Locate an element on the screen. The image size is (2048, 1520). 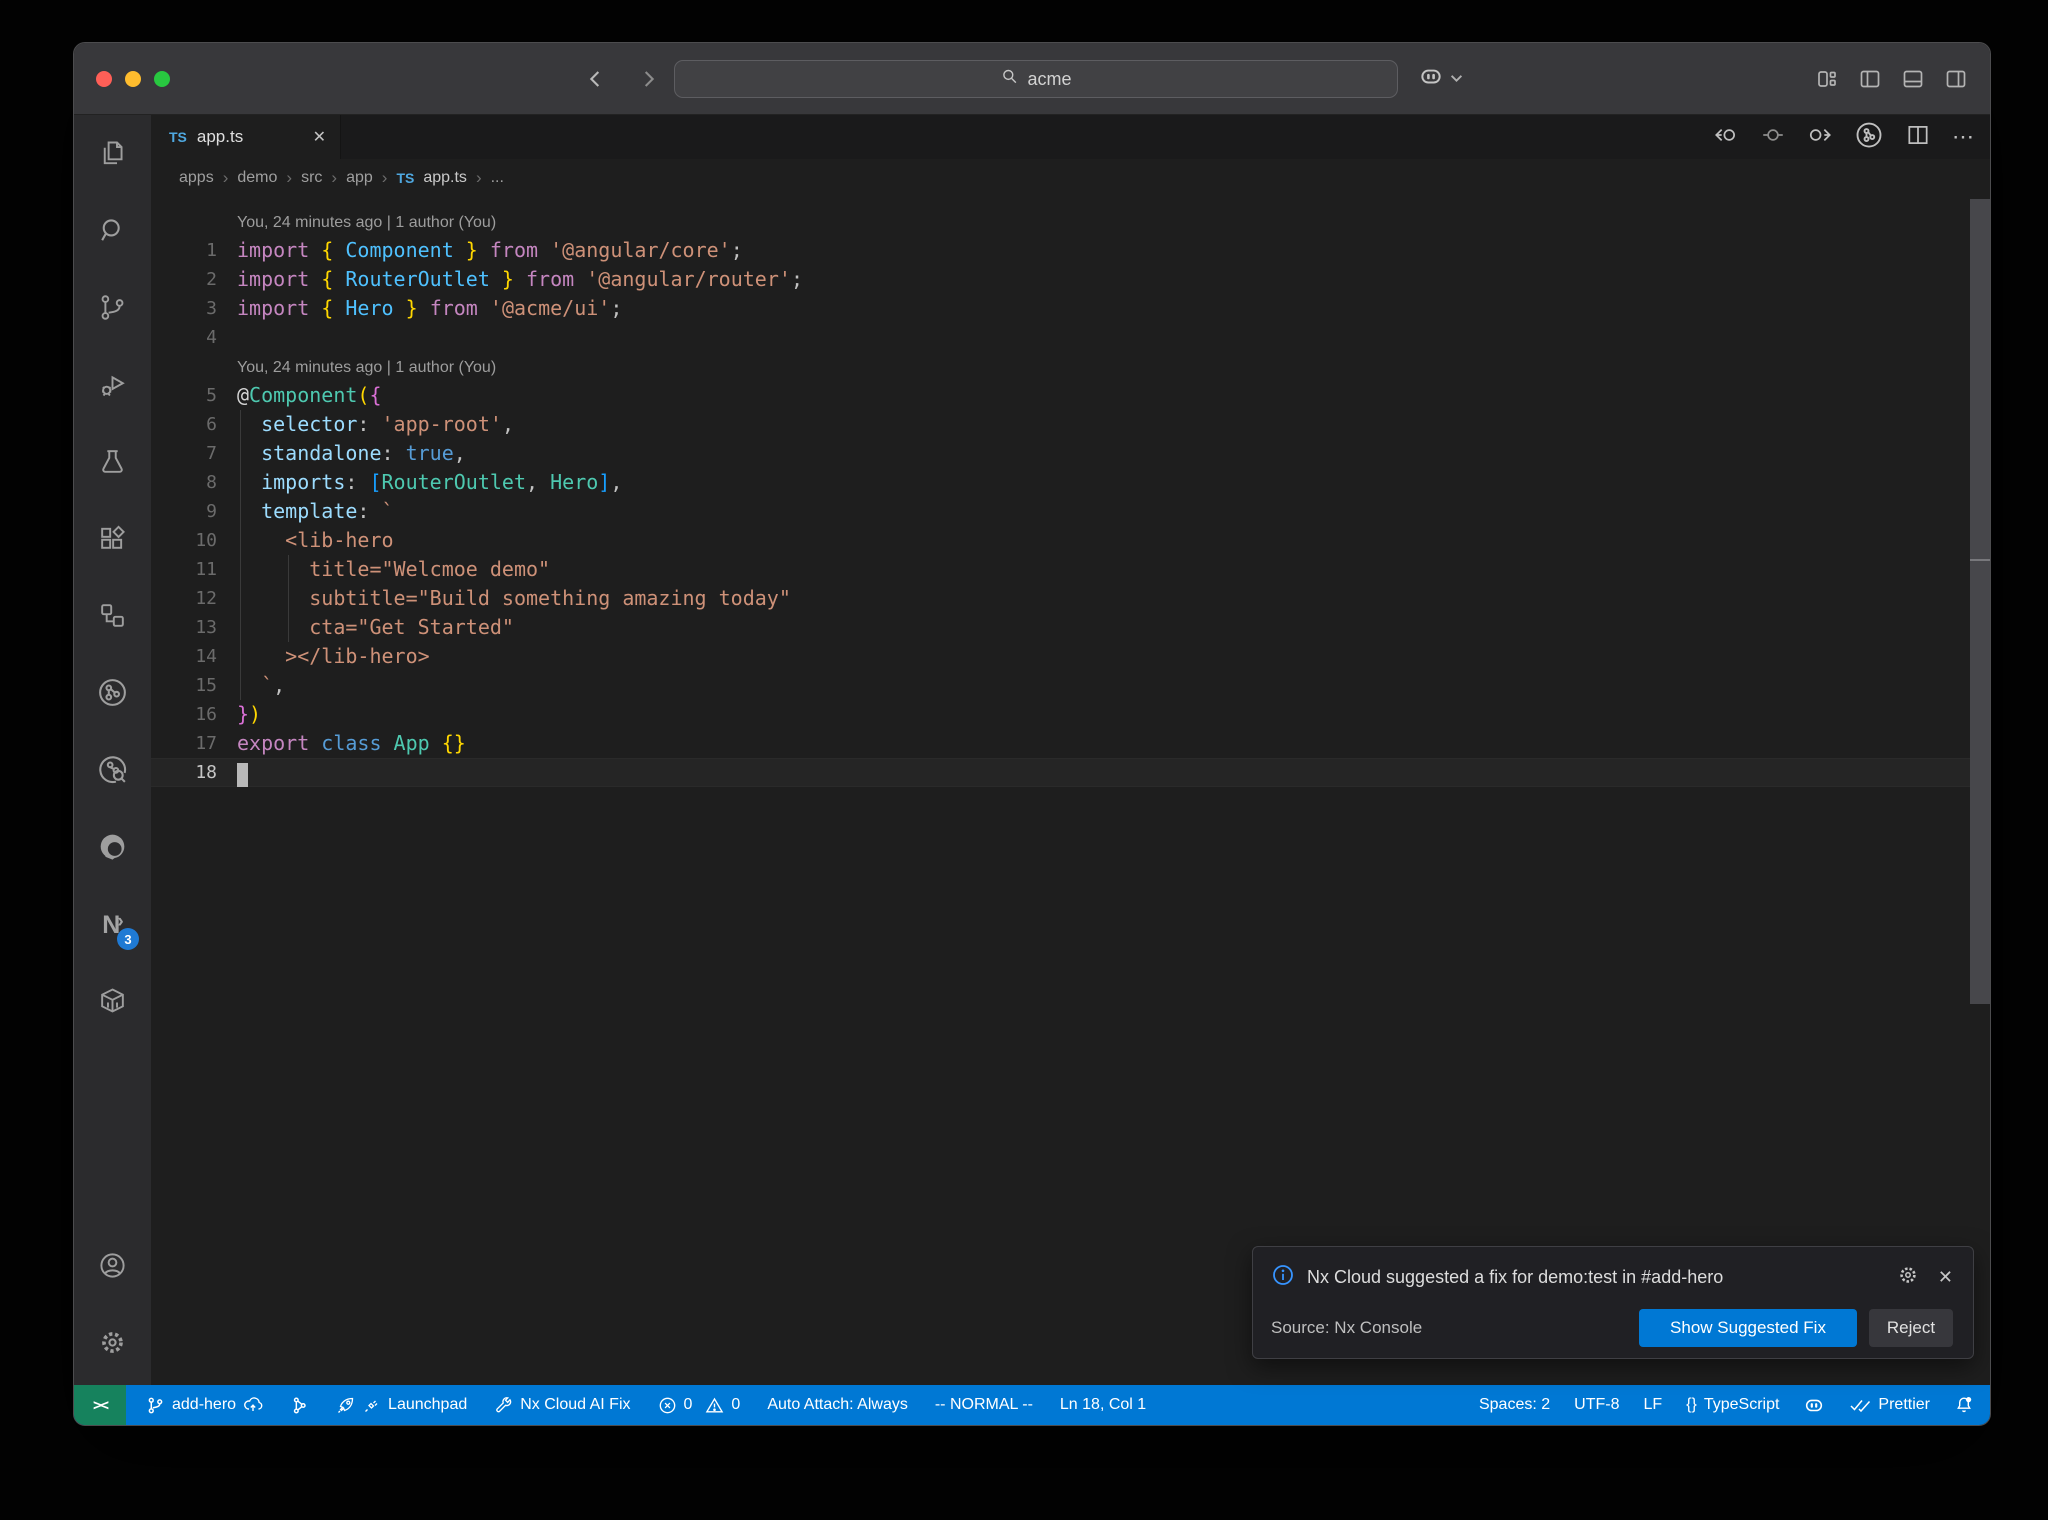
notification-settings-icon is located at coordinates (1908, 1277).